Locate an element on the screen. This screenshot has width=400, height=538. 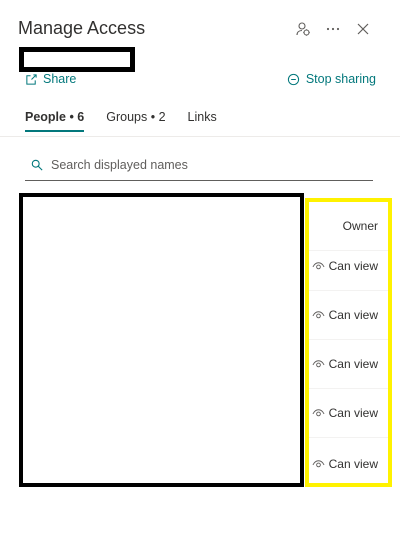
access-tabs: People • 6 Groups • 2 Links is located at coordinates (132, 121).